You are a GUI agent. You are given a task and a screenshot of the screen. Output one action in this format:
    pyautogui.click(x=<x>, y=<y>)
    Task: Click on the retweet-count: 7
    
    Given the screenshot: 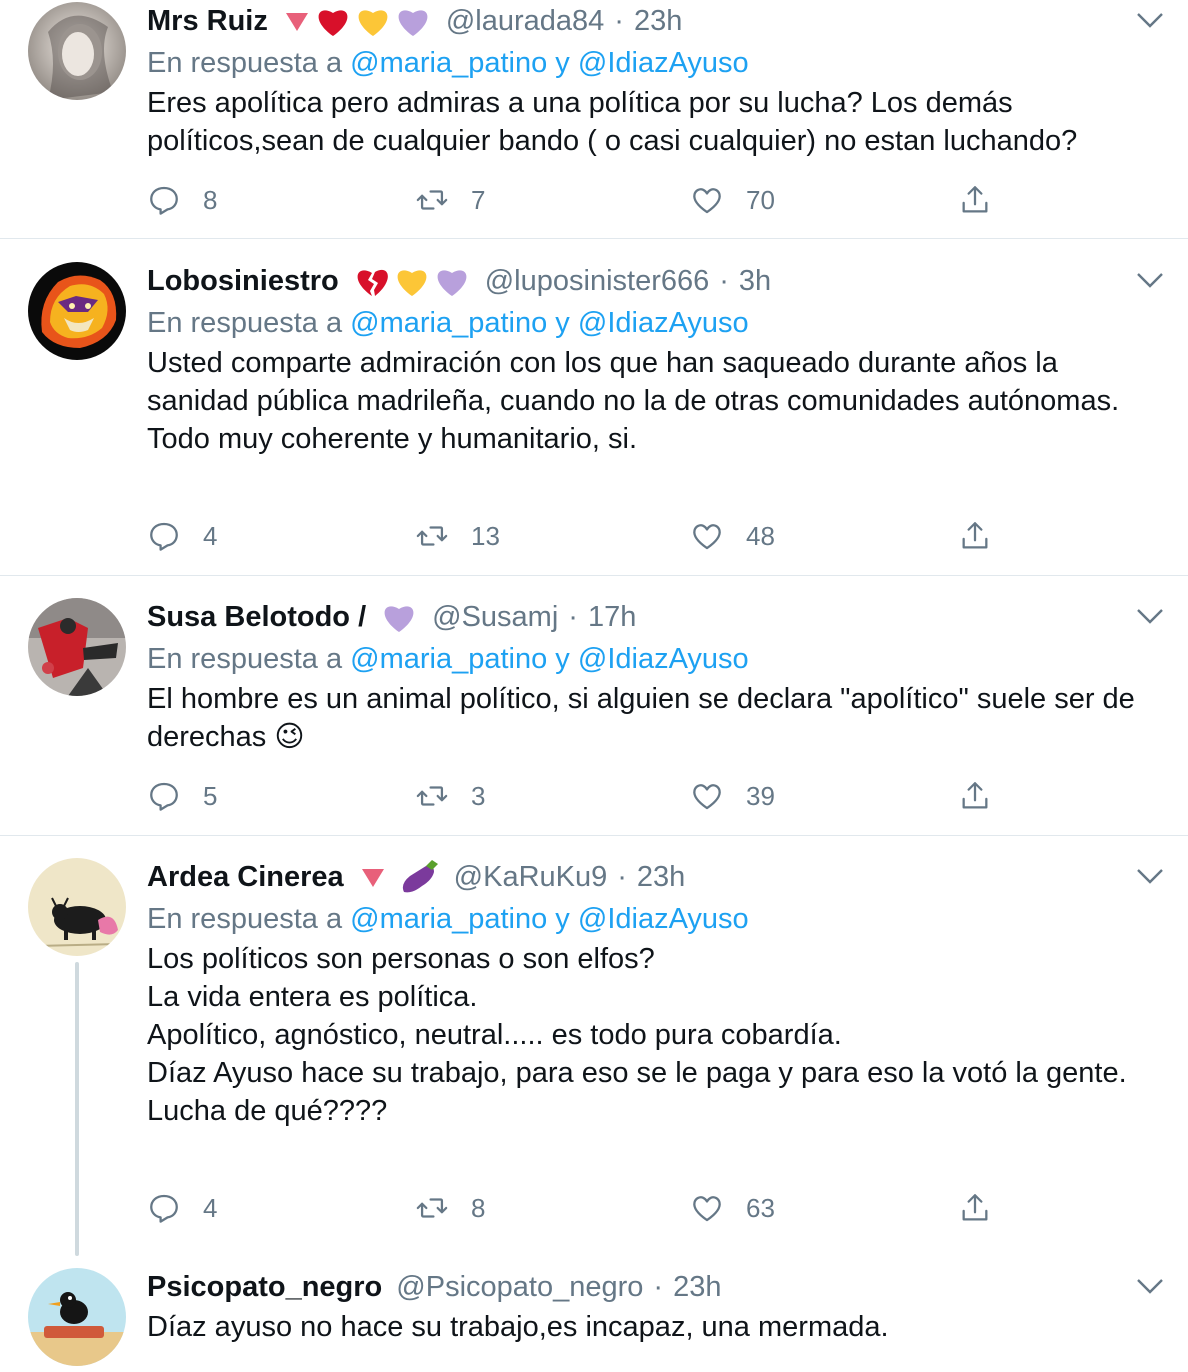 What is the action you would take?
    pyautogui.click(x=478, y=199)
    